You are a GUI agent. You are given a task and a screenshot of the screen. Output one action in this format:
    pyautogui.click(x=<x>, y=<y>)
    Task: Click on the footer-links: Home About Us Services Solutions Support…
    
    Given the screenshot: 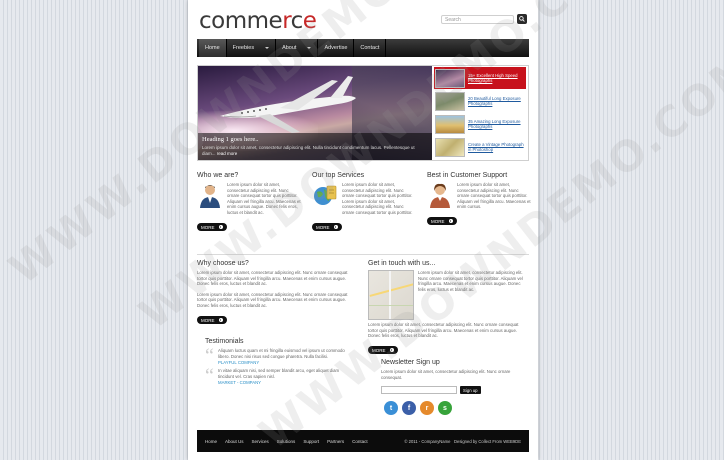 What is the action you would take?
    pyautogui.click(x=286, y=441)
    